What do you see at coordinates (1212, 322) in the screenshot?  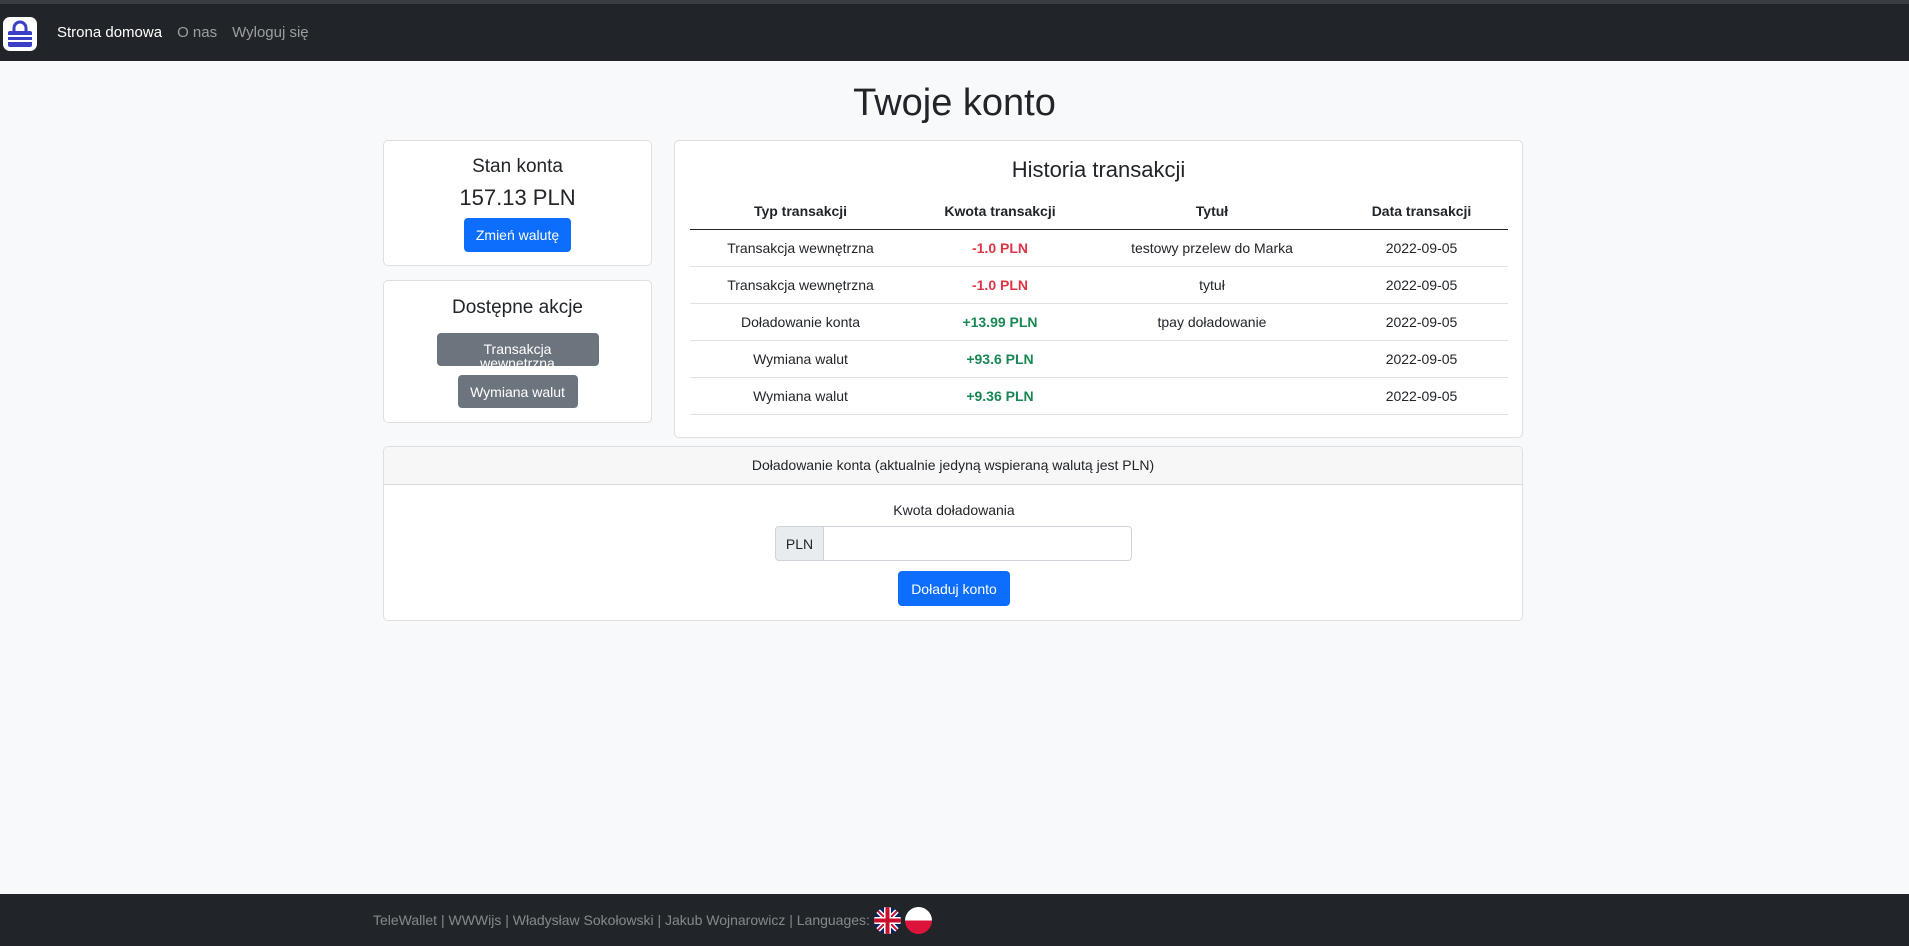 I see `cell-title: tpay doładowanie` at bounding box center [1212, 322].